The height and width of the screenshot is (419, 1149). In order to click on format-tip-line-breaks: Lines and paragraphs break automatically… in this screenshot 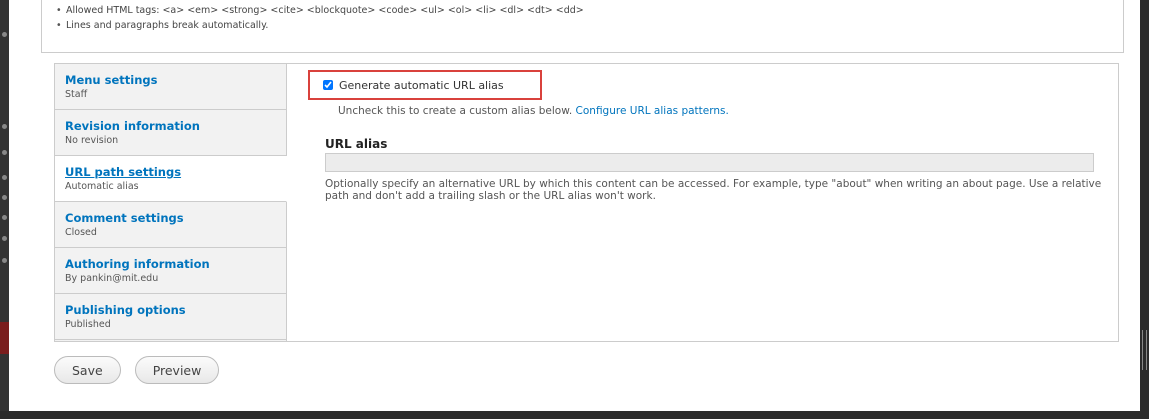, I will do `click(589, 25)`.